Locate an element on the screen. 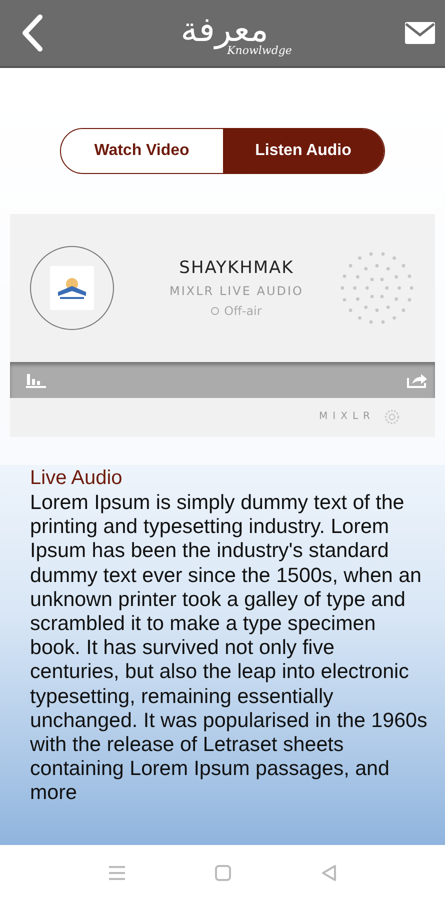 The height and width of the screenshot is (900, 445). brand-label: MIXLR is located at coordinates (347, 416).